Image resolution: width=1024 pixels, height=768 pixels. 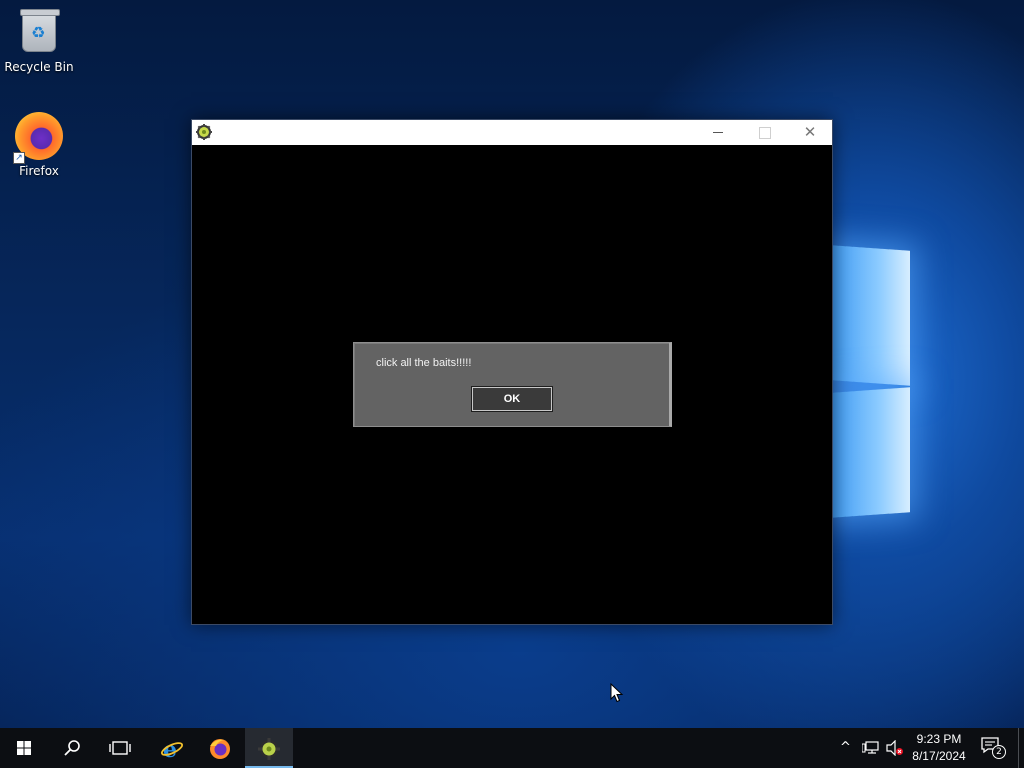 I want to click on clock-date: 8/17/2024, so click(x=939, y=756).